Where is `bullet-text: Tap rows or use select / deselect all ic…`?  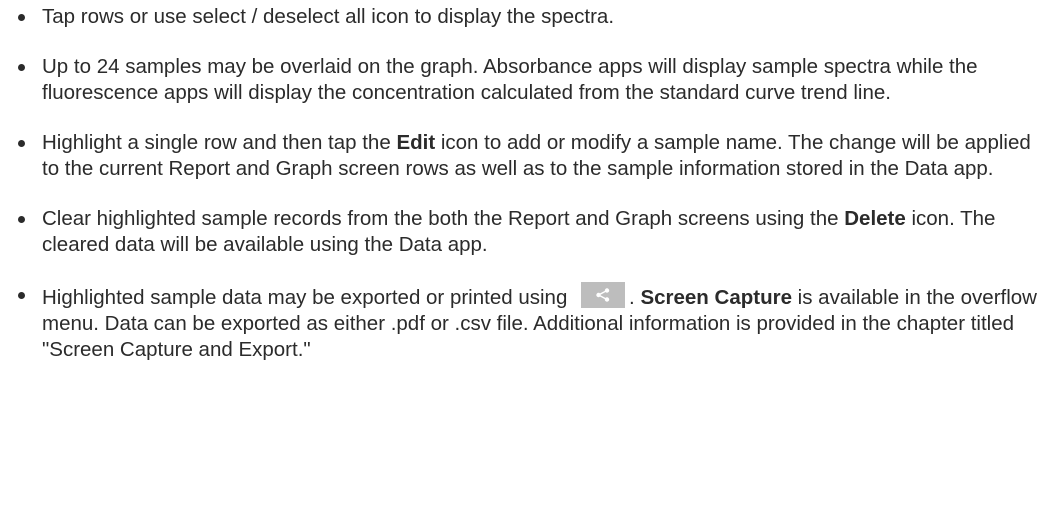 bullet-text: Tap rows or use select / deselect all ic… is located at coordinates (328, 16).